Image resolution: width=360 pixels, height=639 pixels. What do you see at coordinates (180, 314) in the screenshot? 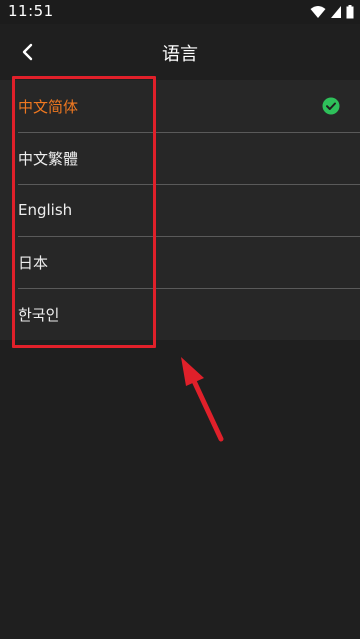
I see `language-item-korean: 한국인` at bounding box center [180, 314].